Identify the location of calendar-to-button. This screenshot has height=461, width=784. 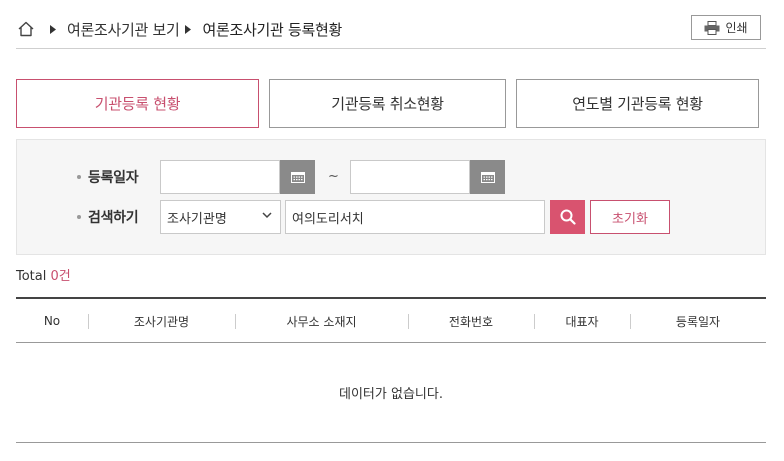
(487, 177).